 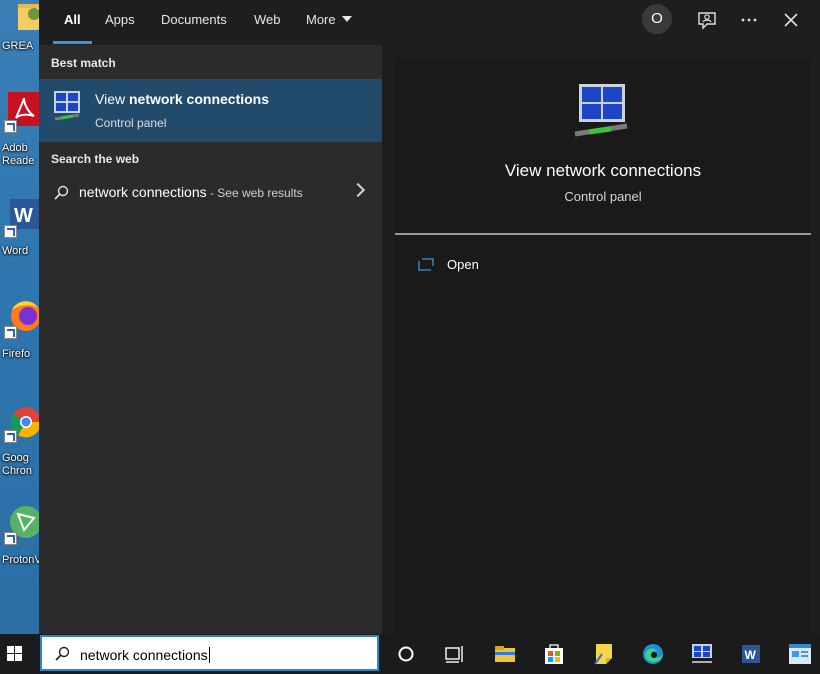 I want to click on tab-all: All, so click(x=72, y=19).